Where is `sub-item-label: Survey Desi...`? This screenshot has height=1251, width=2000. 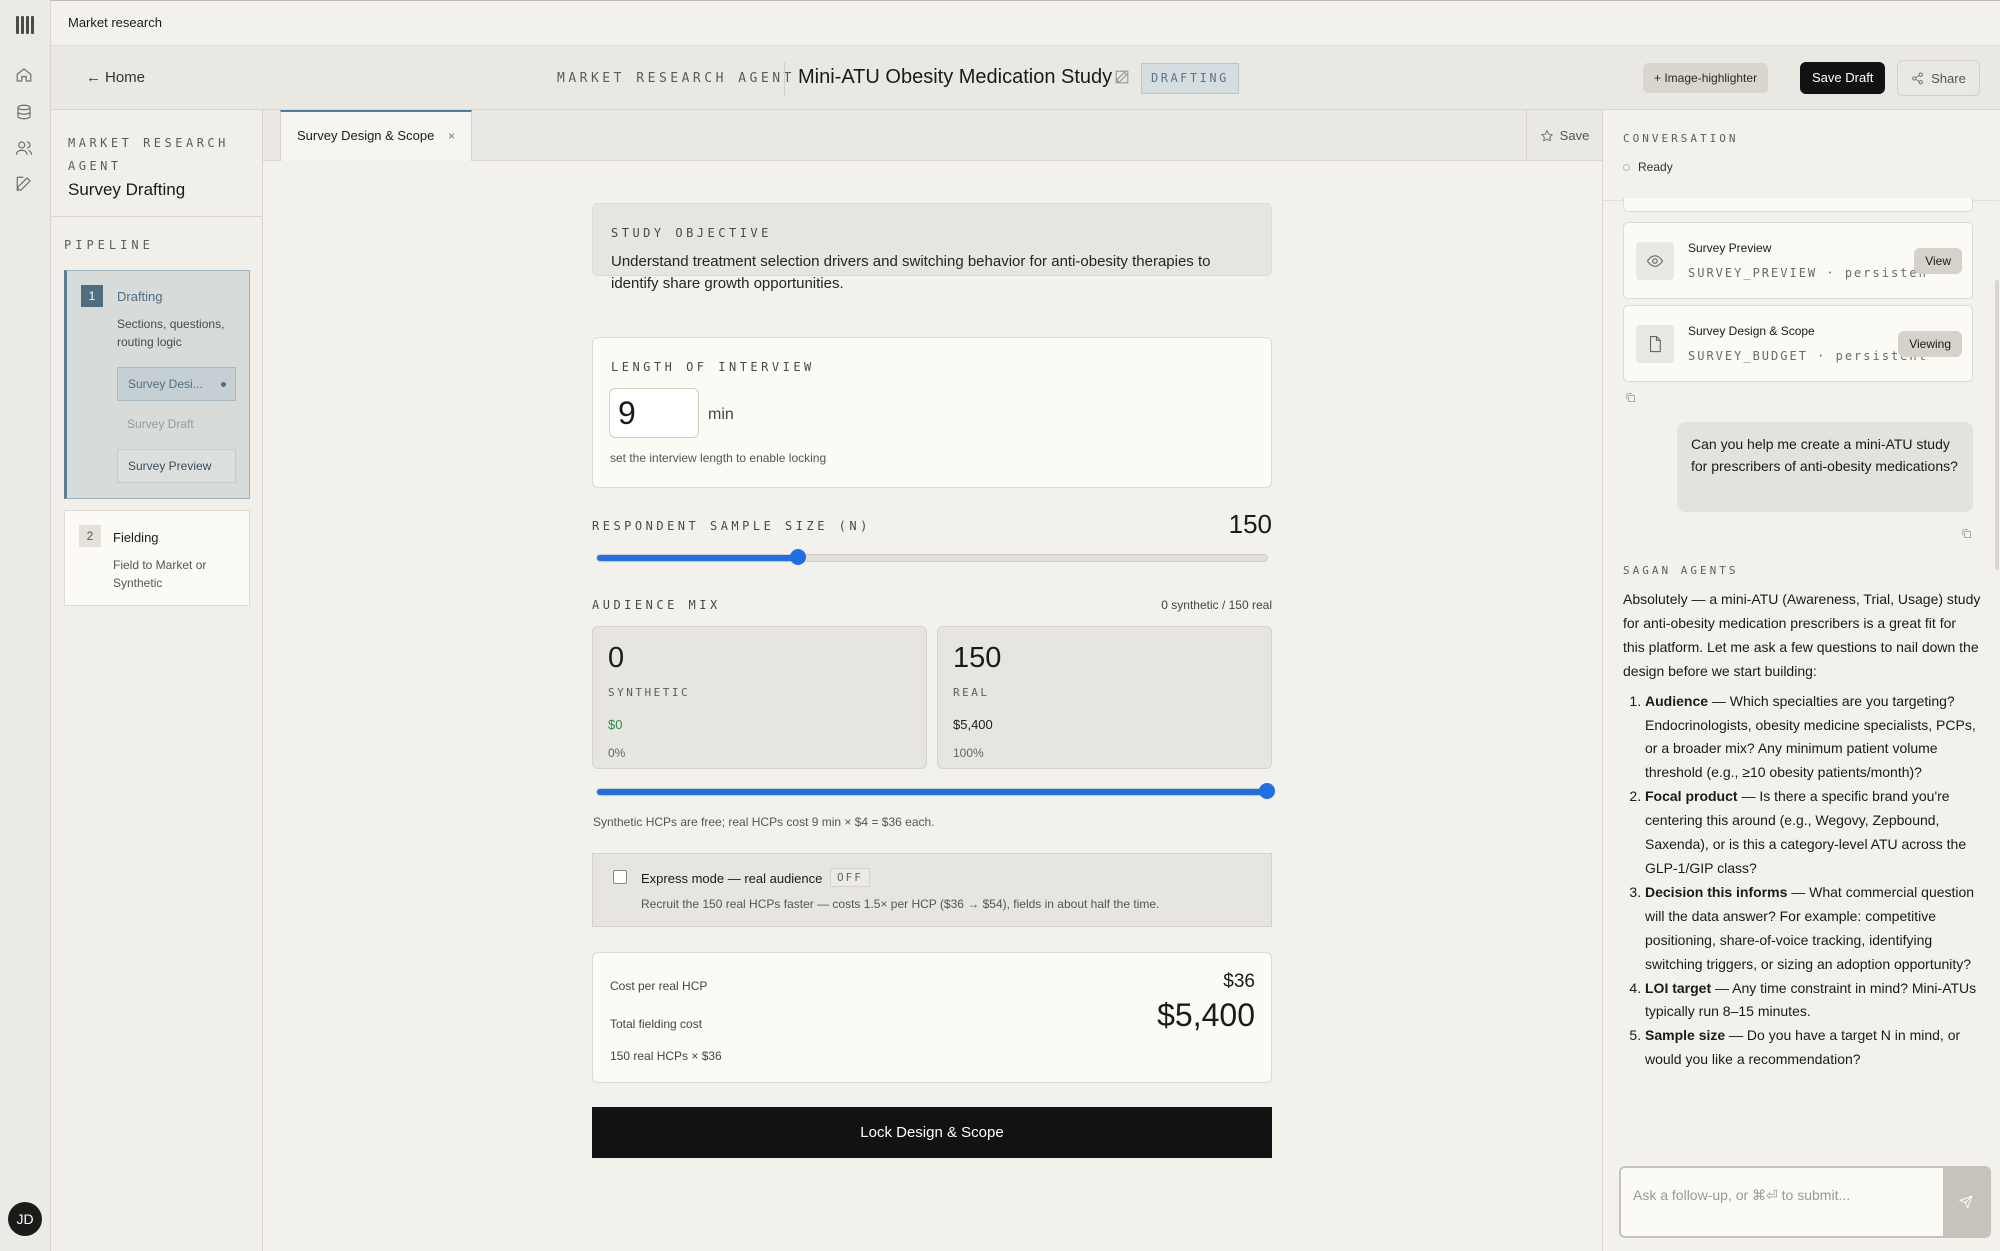
sub-item-label: Survey Desi... is located at coordinates (165, 384).